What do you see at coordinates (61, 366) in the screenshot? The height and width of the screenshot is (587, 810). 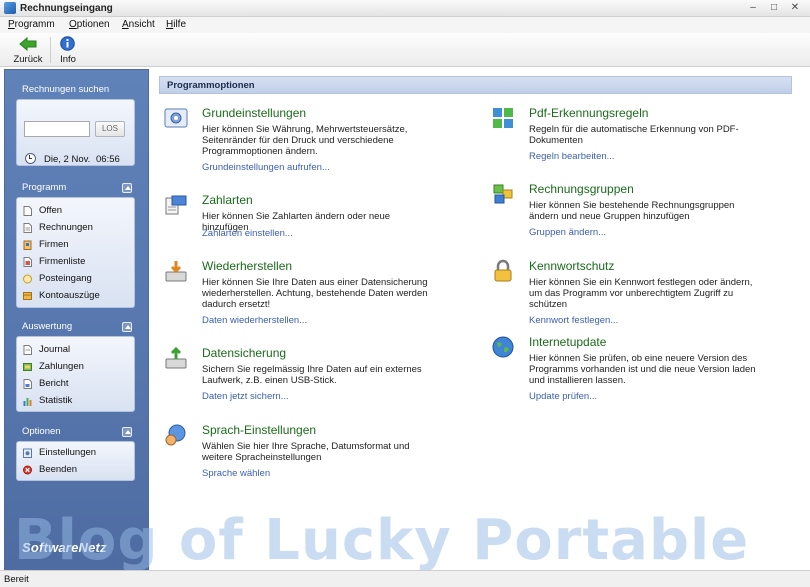 I see `sidebar-item-label: Zahlungen` at bounding box center [61, 366].